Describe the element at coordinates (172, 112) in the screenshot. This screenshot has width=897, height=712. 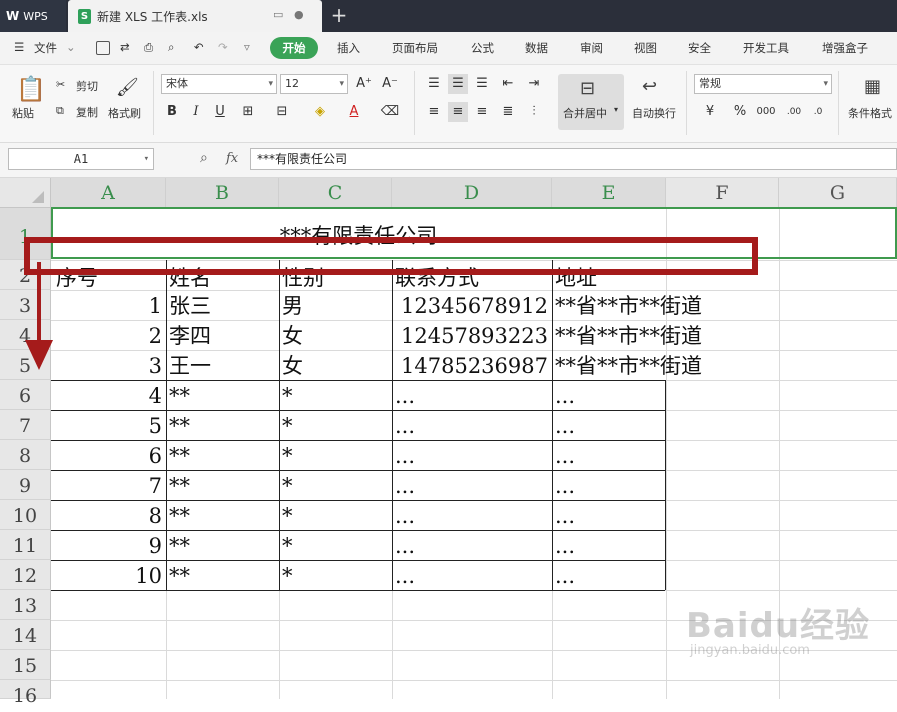
I see `bold-icon: B` at that location.